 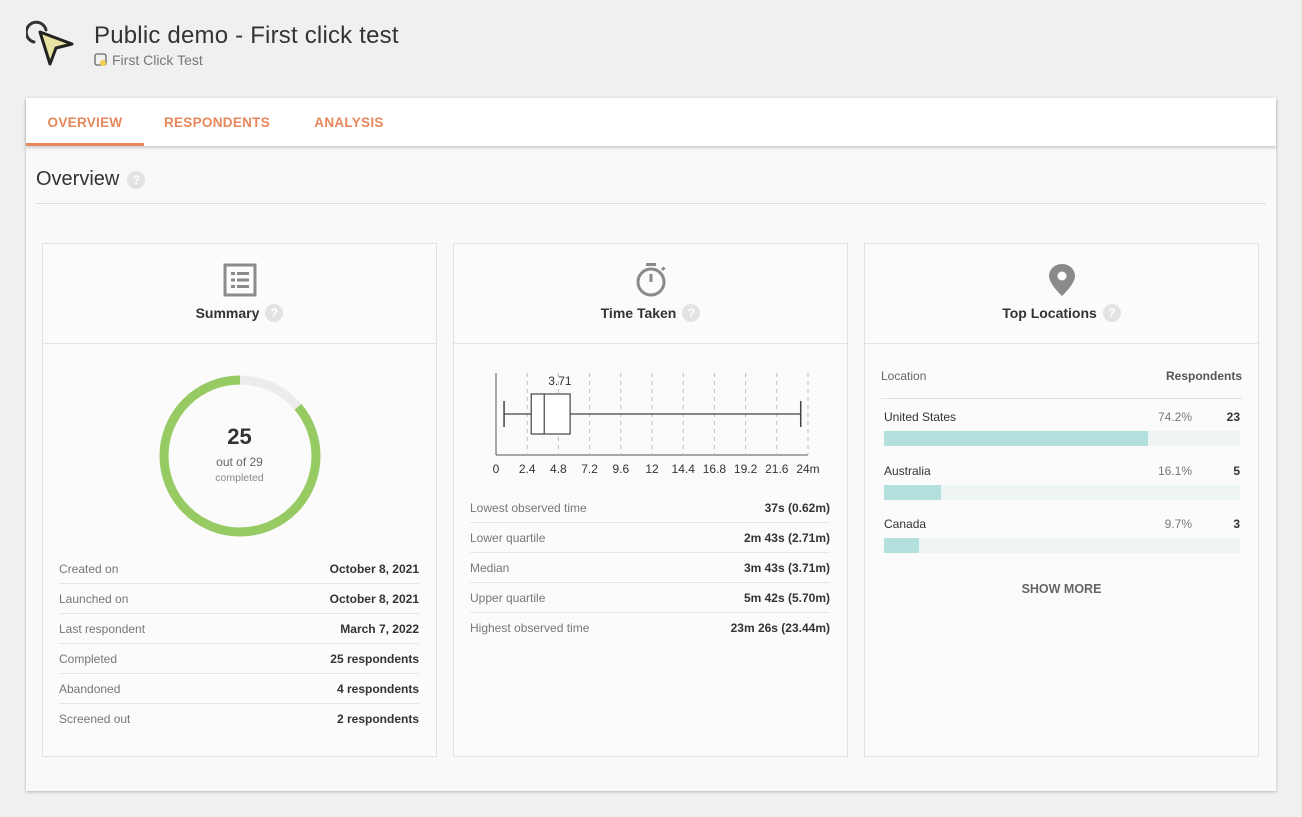 I want to click on stat-value: 37s (0.62m), so click(x=797, y=507).